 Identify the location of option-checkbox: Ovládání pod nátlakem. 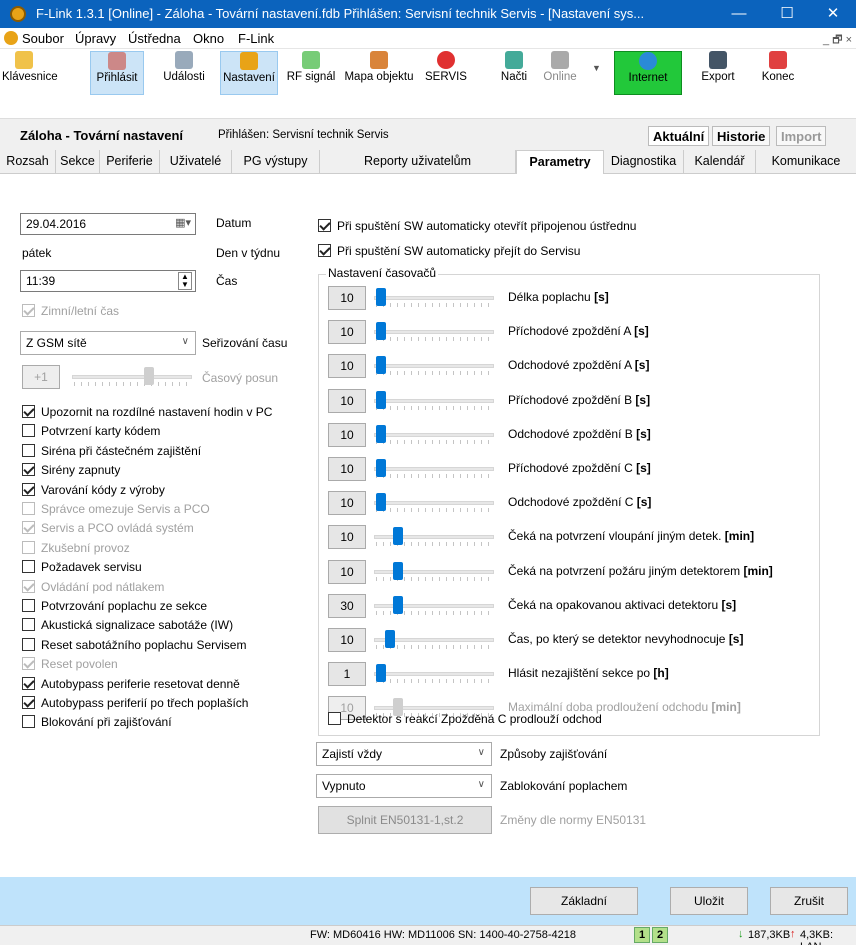
(93, 588).